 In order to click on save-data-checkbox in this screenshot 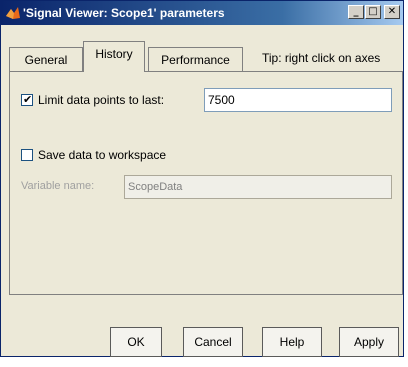, I will do `click(27, 155)`.